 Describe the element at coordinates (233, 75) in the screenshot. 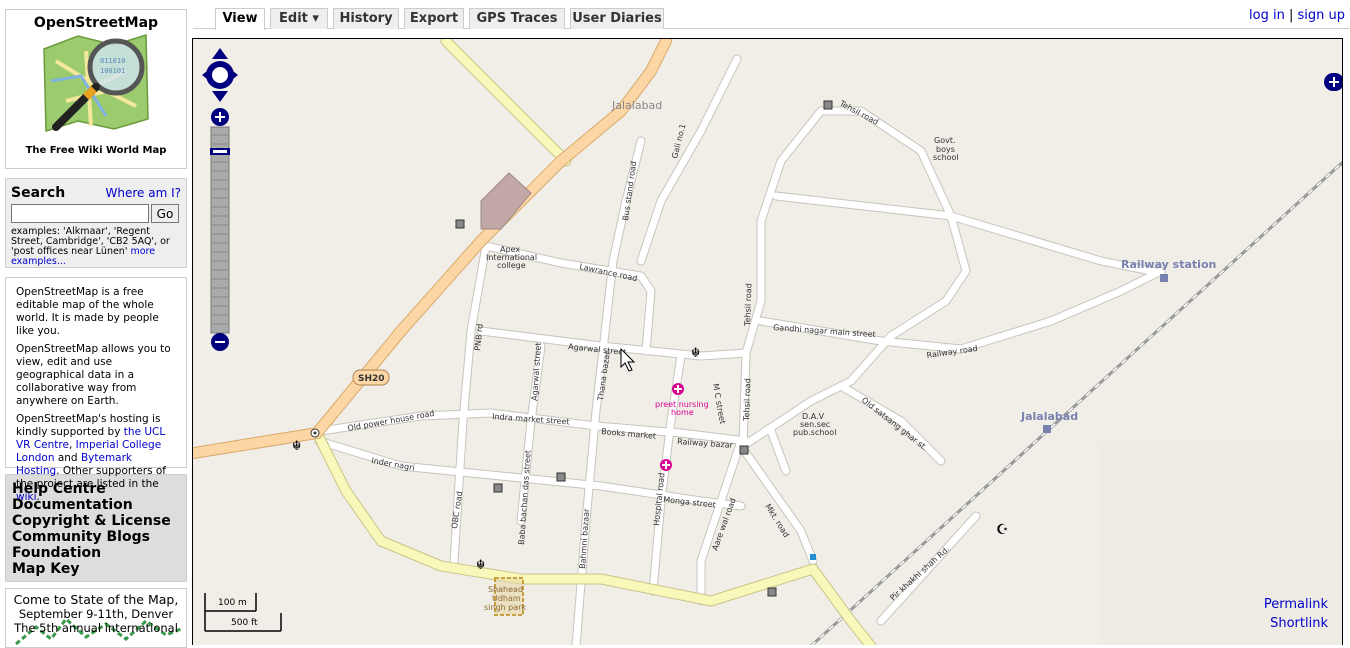

I see `pan-right-icon` at that location.